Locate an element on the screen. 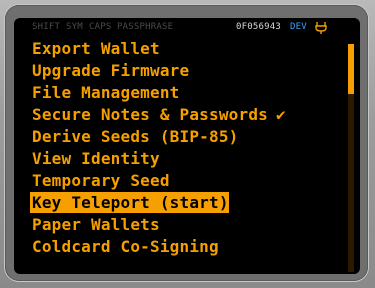 The height and width of the screenshot is (288, 375). menu-item-label: Derive Seeds (BIP-85) is located at coordinates (135, 136).